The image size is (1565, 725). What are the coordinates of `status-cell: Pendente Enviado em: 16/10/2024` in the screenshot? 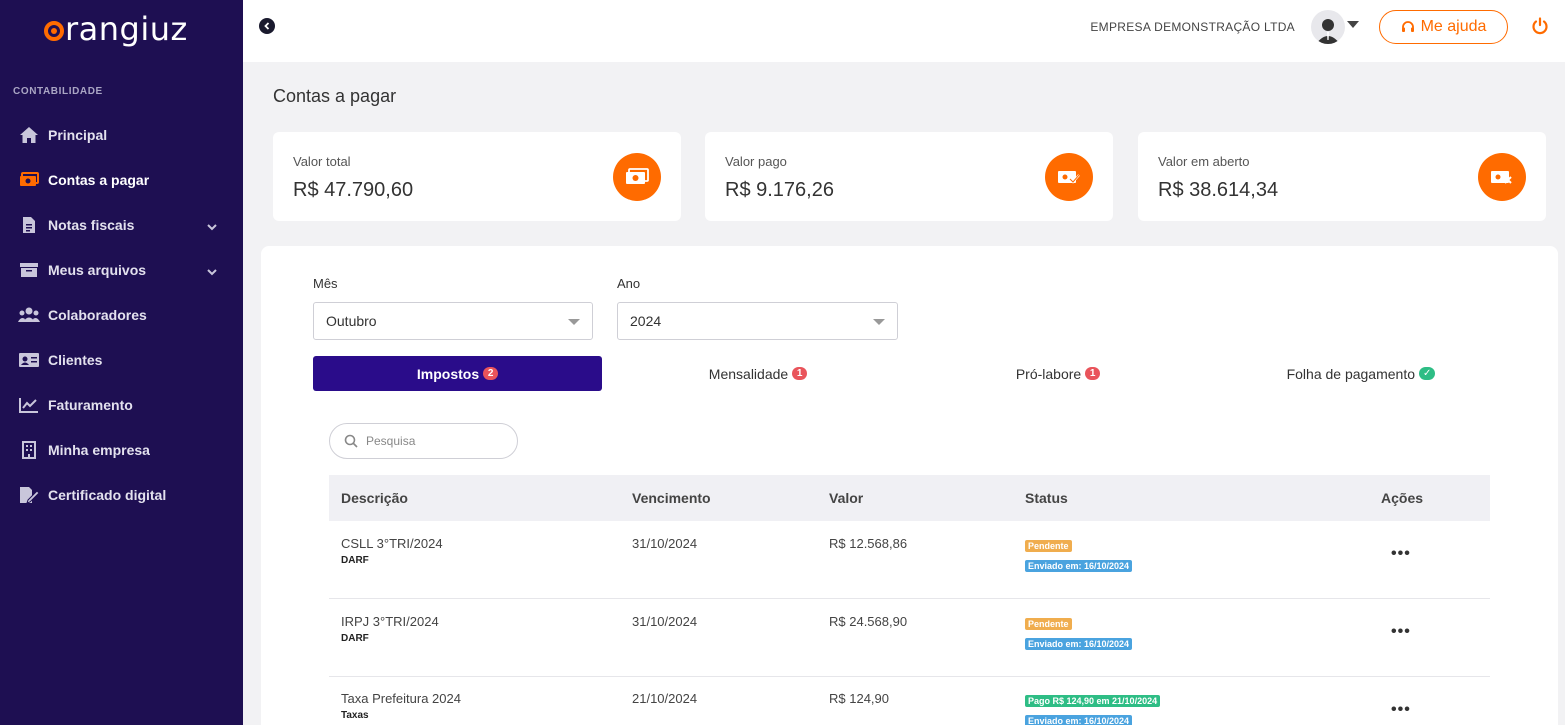 It's located at (1079, 557).